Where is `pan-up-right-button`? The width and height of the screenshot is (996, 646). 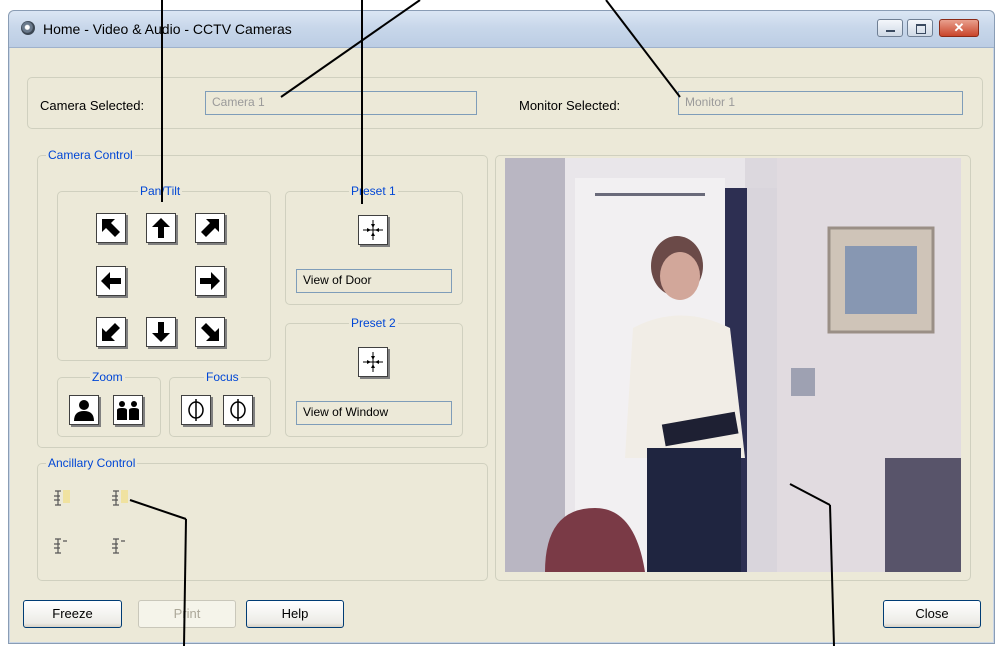
pan-up-right-button is located at coordinates (210, 228).